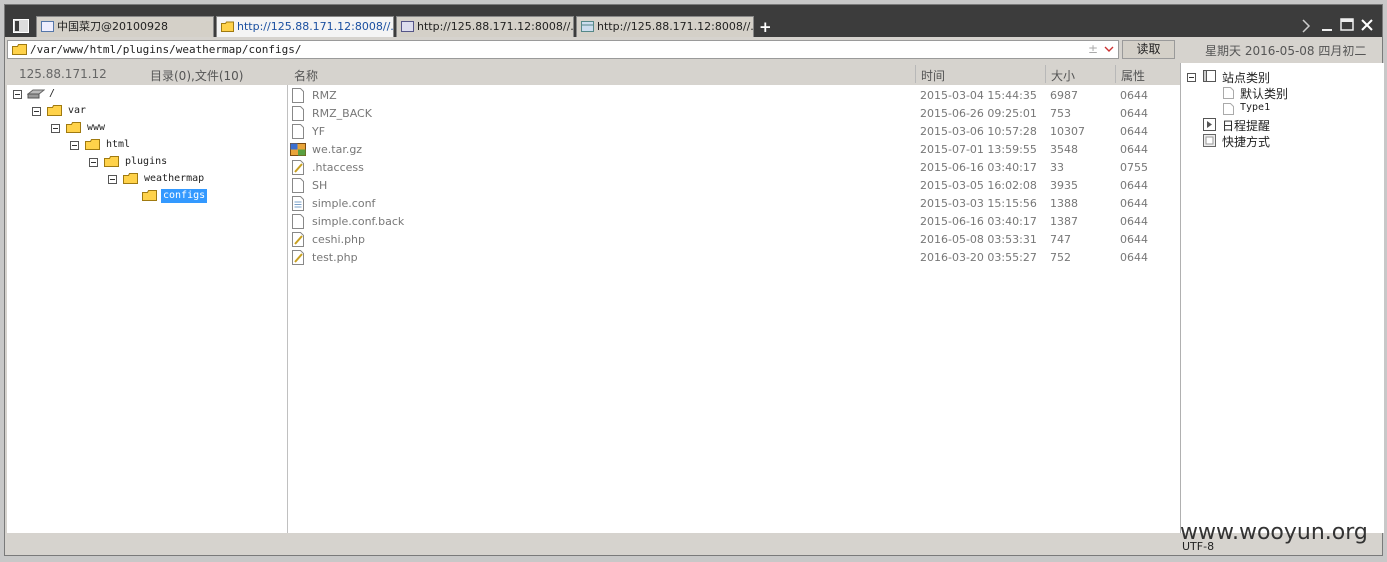  What do you see at coordinates (978, 95) in the screenshot?
I see `file-time: 2015-03-04 15:44:35` at bounding box center [978, 95].